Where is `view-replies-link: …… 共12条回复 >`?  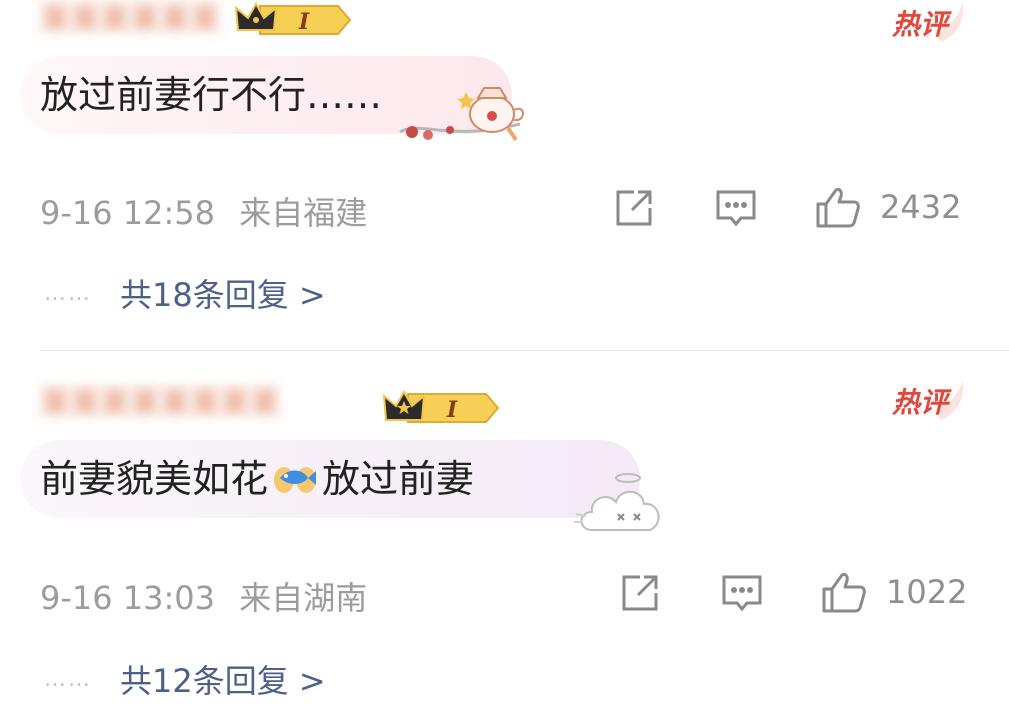
view-replies-link: …… 共12条回复 > is located at coordinates (185, 679).